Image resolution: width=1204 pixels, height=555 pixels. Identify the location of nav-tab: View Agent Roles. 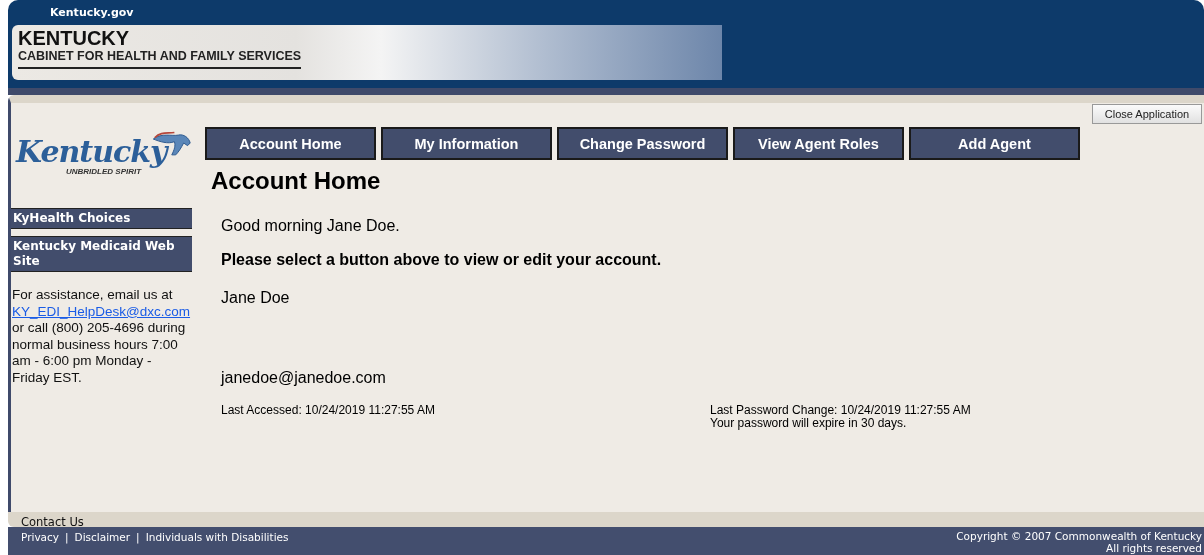
(818, 143).